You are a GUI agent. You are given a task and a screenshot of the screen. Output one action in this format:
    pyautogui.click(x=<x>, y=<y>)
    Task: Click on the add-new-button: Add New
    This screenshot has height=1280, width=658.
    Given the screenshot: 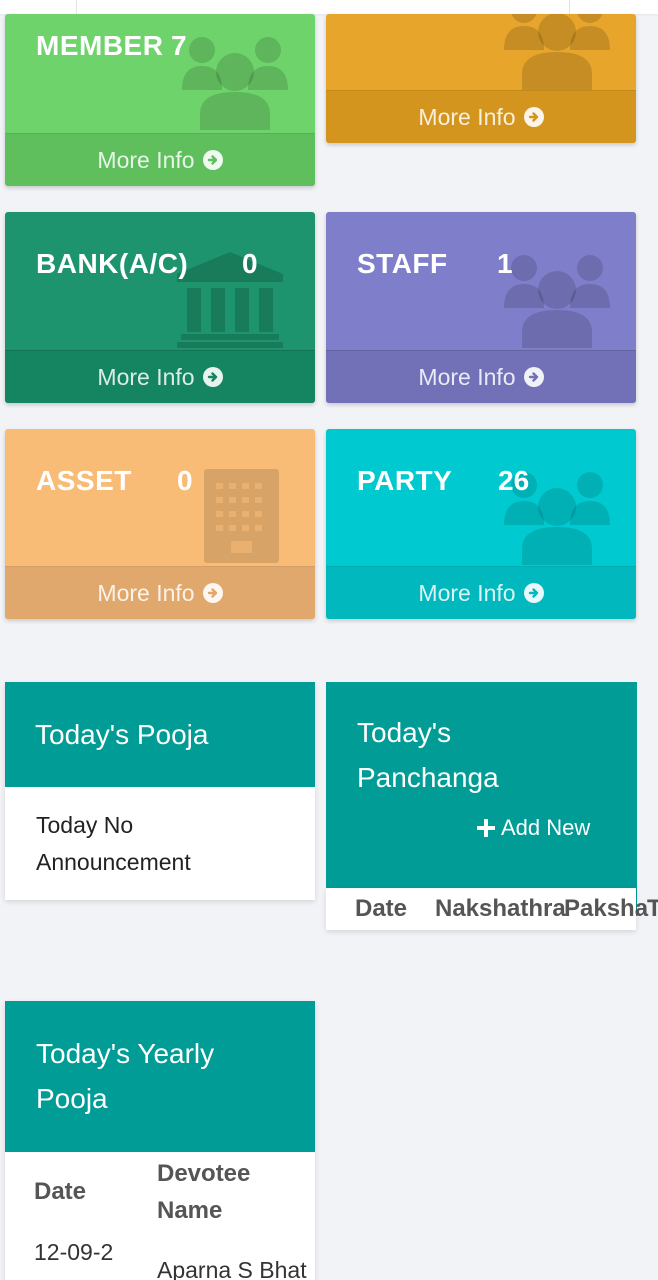 What is the action you would take?
    pyautogui.click(x=533, y=828)
    